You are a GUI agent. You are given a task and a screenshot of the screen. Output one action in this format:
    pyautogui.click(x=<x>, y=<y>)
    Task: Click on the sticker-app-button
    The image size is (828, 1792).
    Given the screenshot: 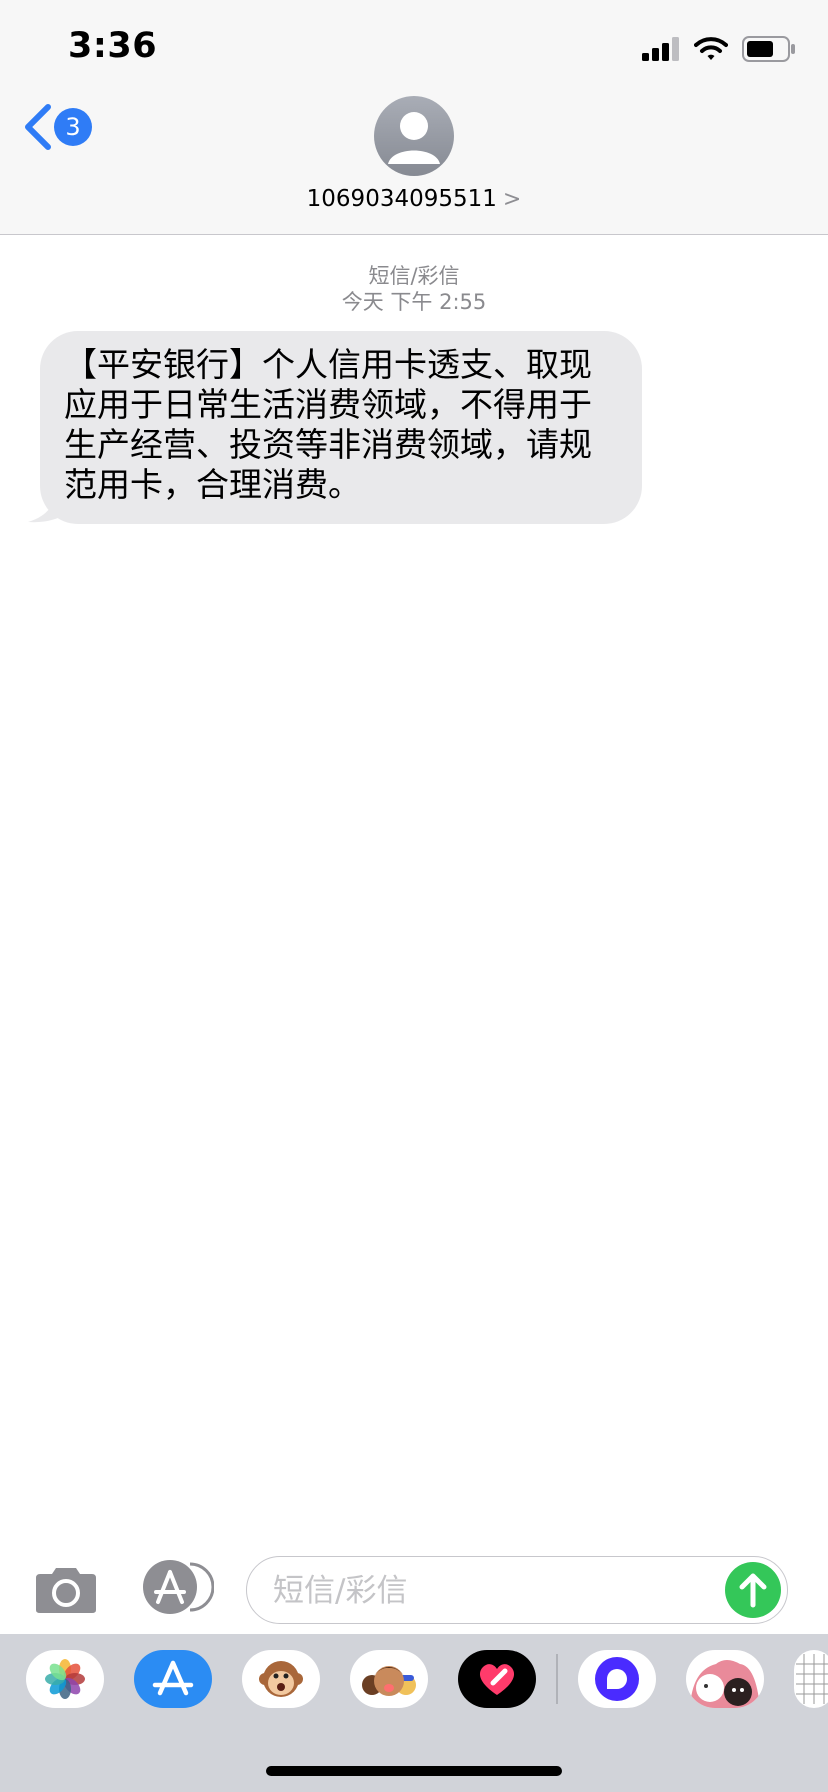 What is the action you would take?
    pyautogui.click(x=725, y=1679)
    